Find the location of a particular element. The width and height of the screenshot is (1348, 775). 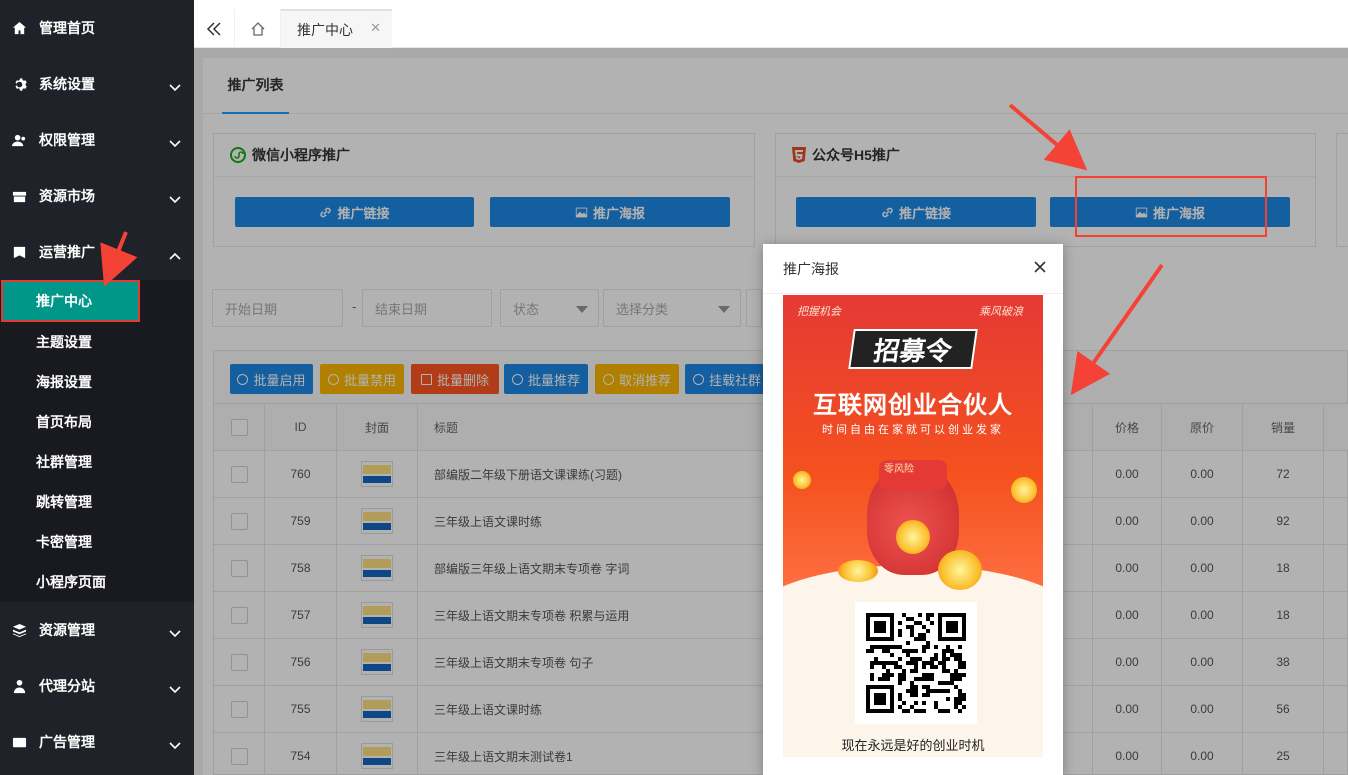

modal-header: 推广海报 is located at coordinates (913, 269).